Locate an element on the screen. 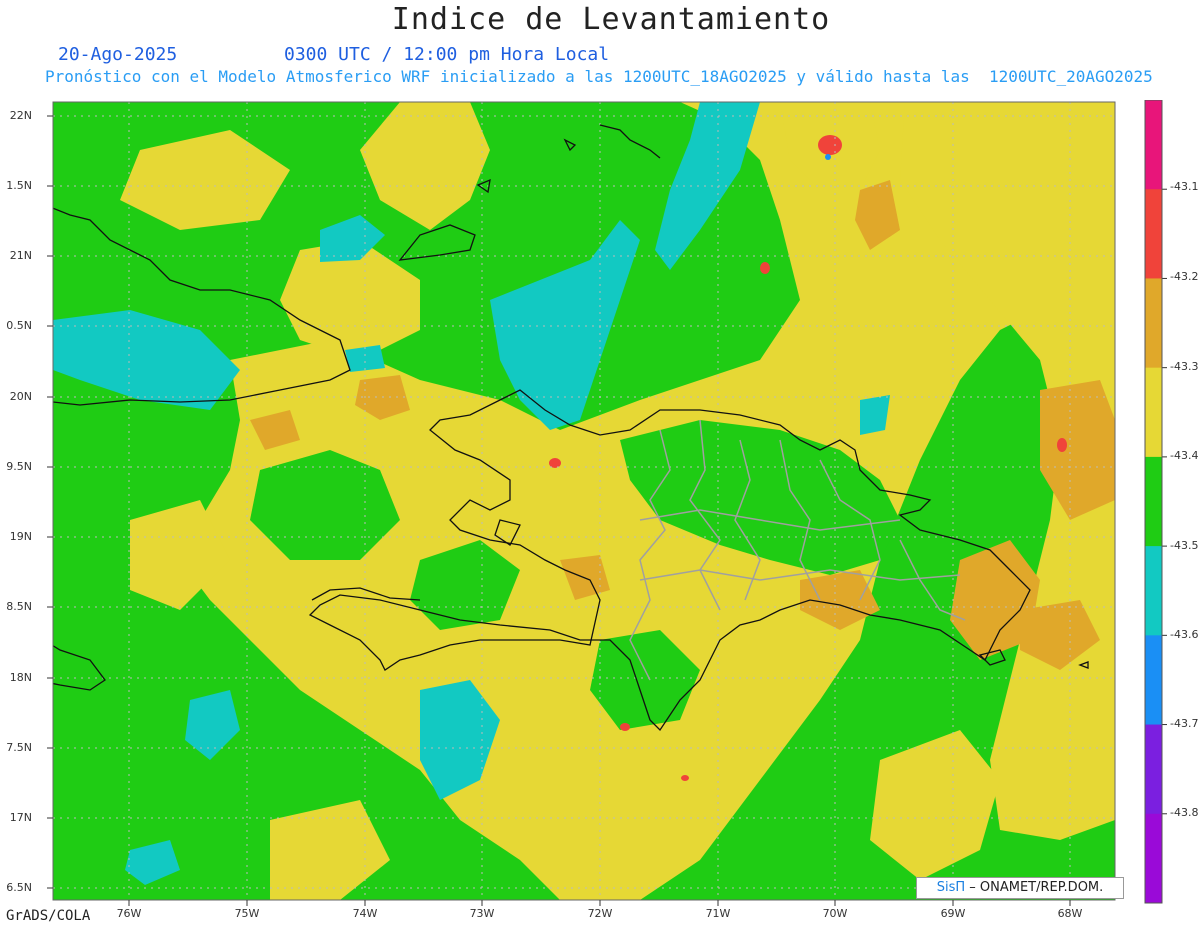 The image size is (1200, 927). colorbar-label: -43.6 is located at coordinates (1184, 634).